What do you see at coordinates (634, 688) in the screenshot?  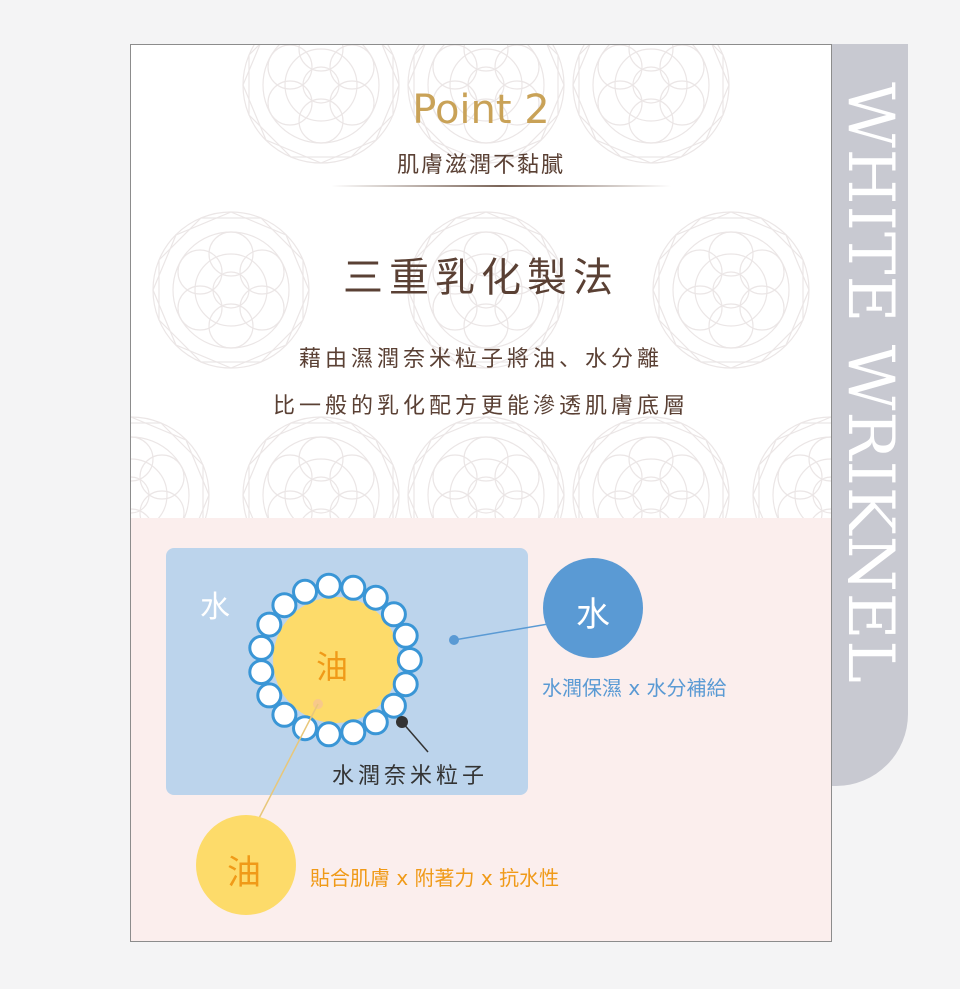 I see `water-benefit-text: 水潤保濕 x 水分補給` at bounding box center [634, 688].